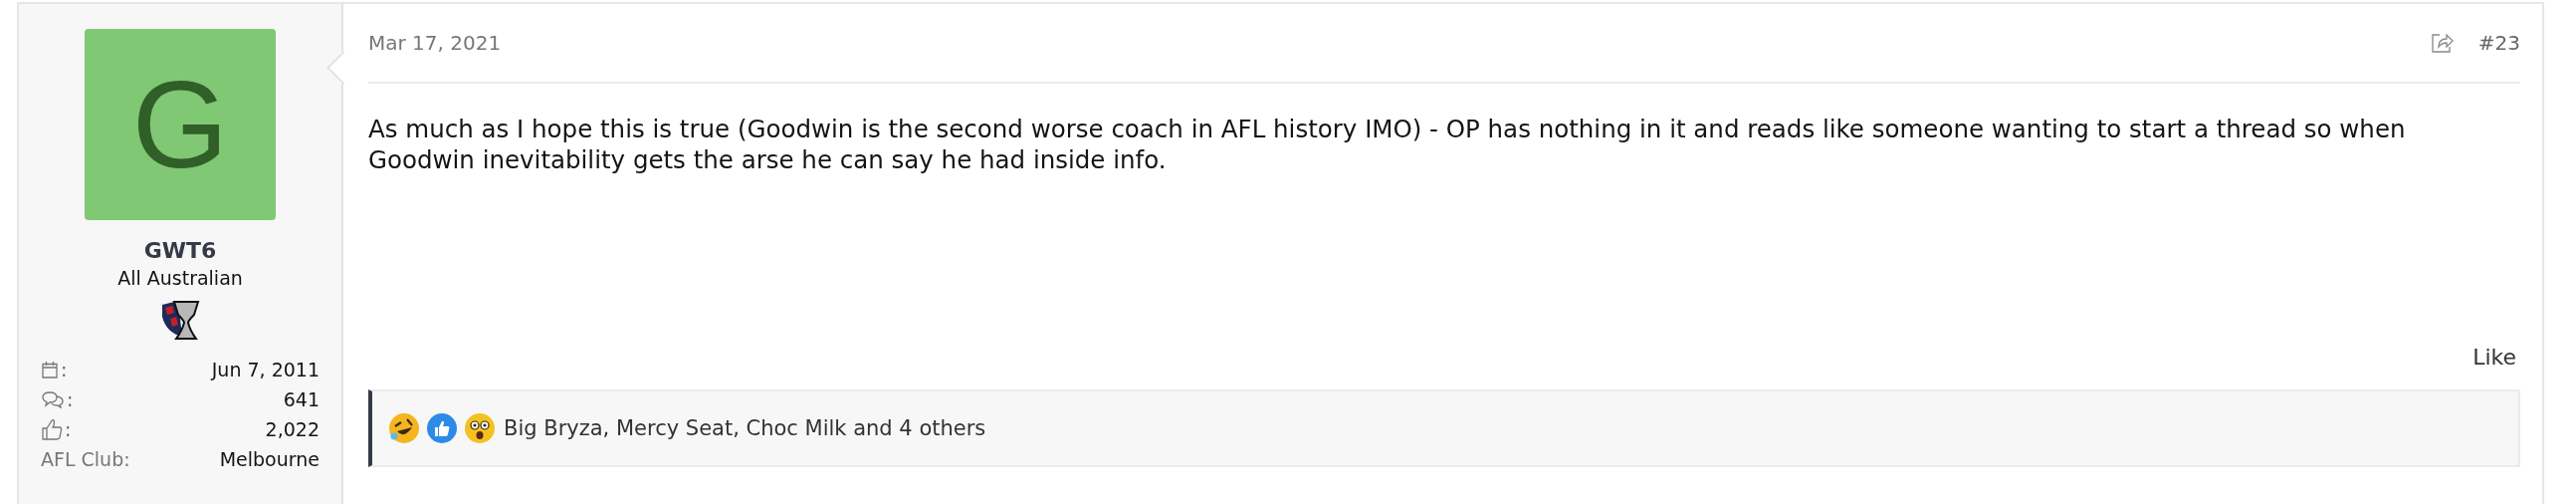 The height and width of the screenshot is (504, 2576). I want to click on stat-value: Melbourne, so click(269, 459).